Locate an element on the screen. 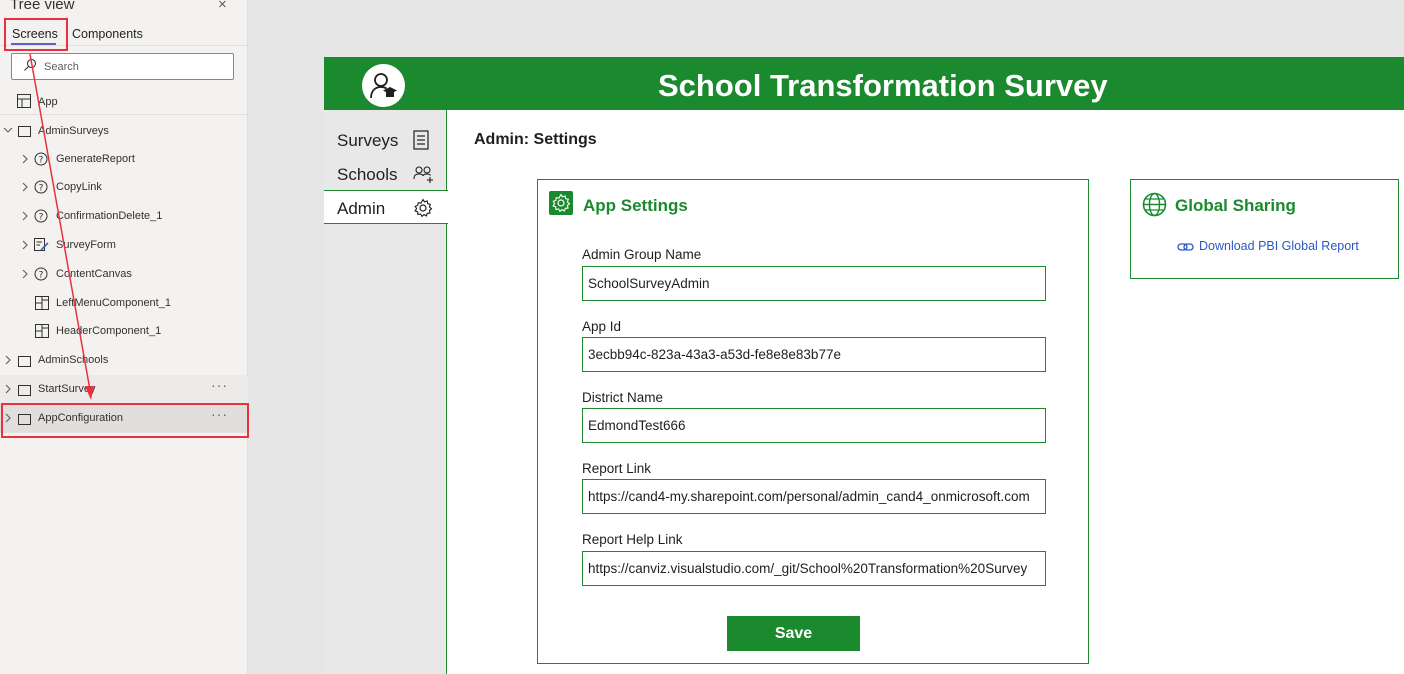 The height and width of the screenshot is (674, 1404). form-edit-icon is located at coordinates (41, 244).